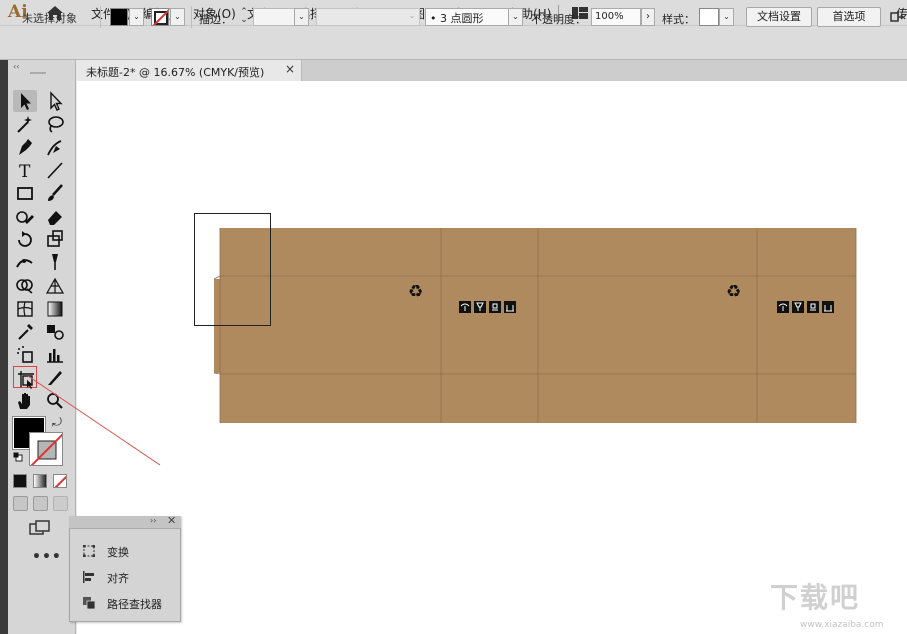 Image resolution: width=907 pixels, height=634 pixels. I want to click on selection-marquee, so click(232, 269).